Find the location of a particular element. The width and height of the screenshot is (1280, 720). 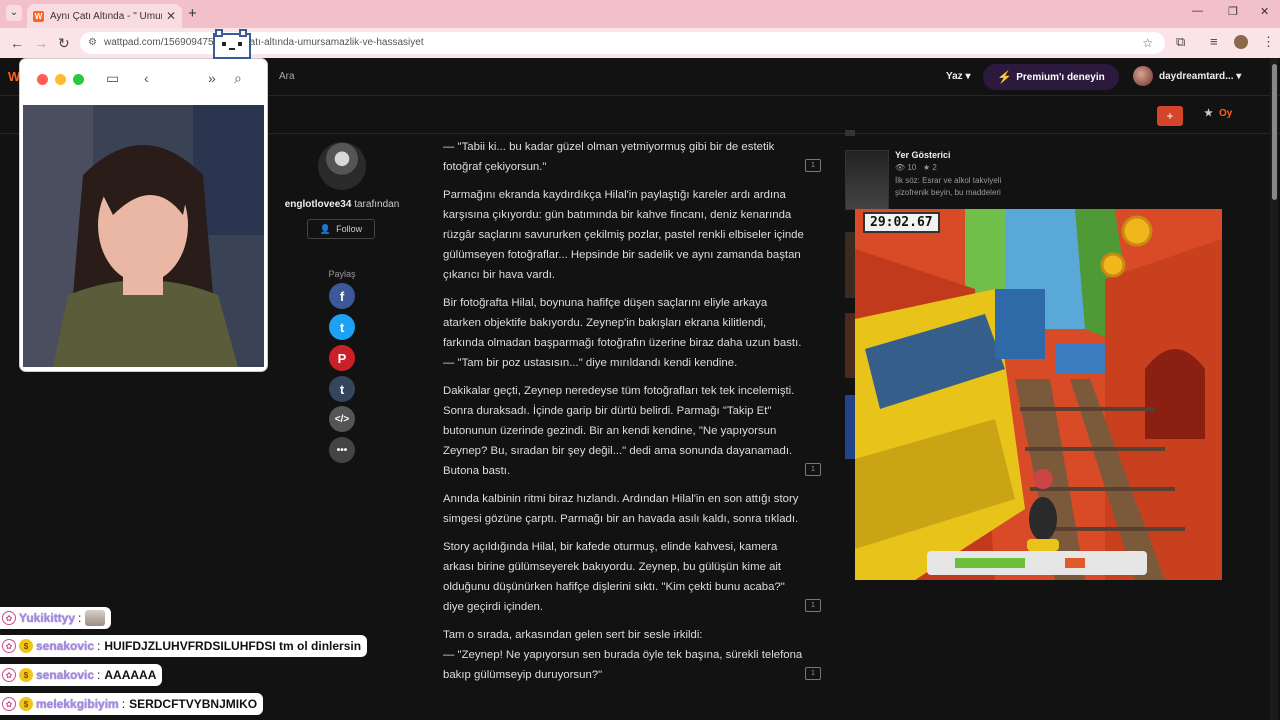

lightning-icon: ⚡ is located at coordinates (1005, 77).